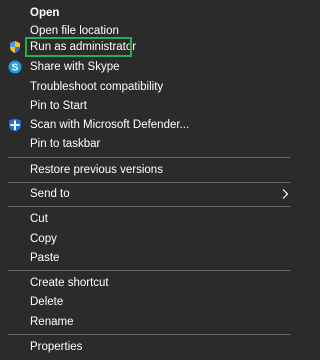  I want to click on skype-icon: S, so click(15, 67).